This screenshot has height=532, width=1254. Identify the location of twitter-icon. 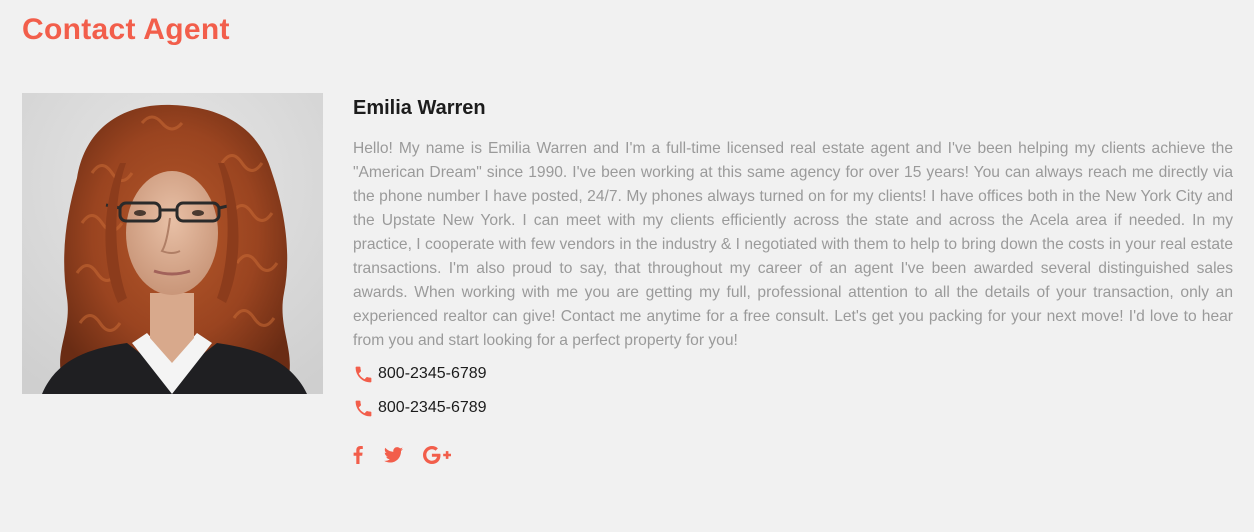
(393, 455).